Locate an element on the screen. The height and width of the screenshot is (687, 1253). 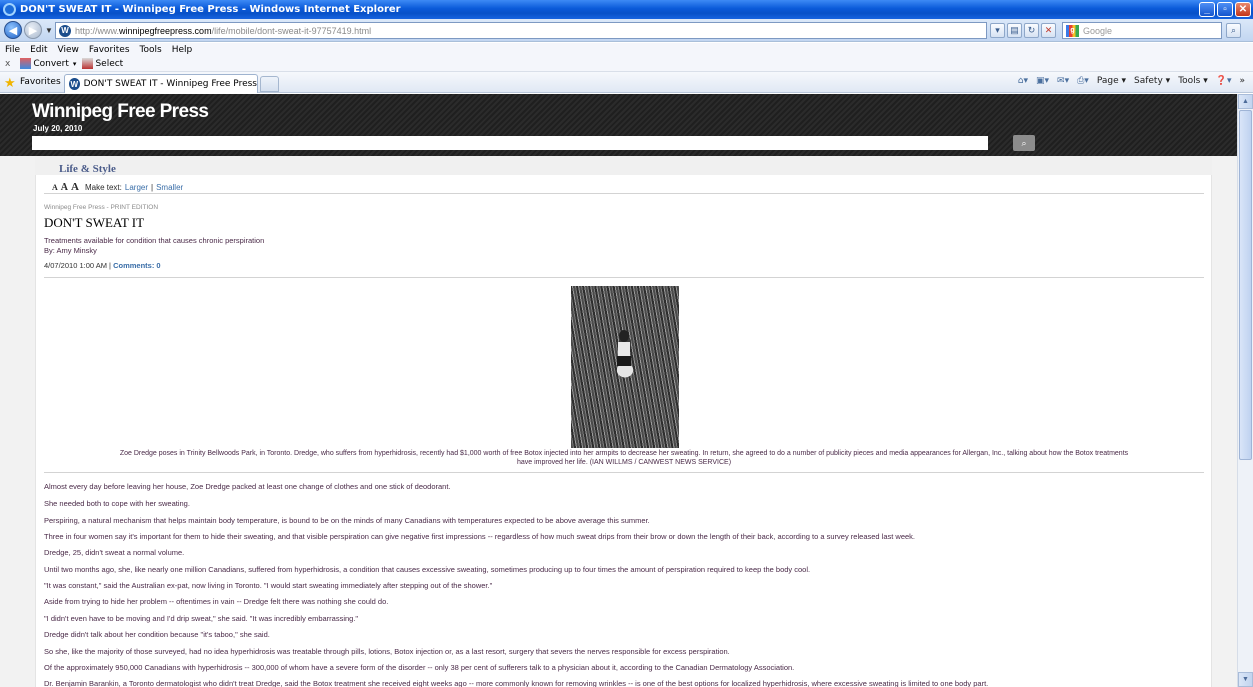
command-row: x Convert ▾ Select is located at coordinates (626, 64).